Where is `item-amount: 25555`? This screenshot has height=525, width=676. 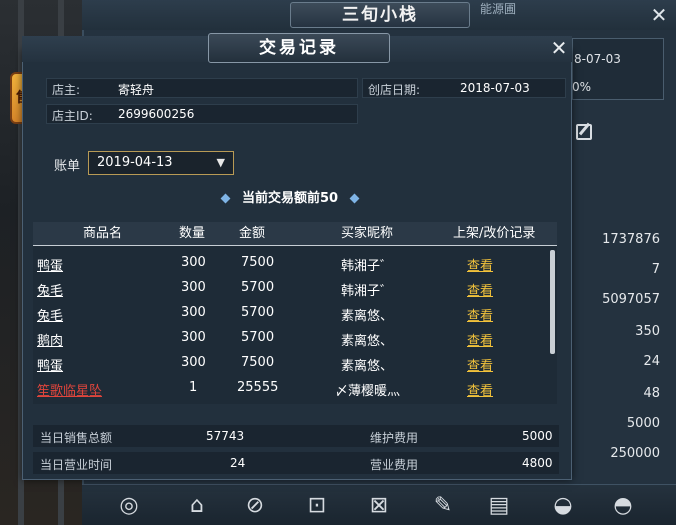 item-amount: 25555 is located at coordinates (258, 387).